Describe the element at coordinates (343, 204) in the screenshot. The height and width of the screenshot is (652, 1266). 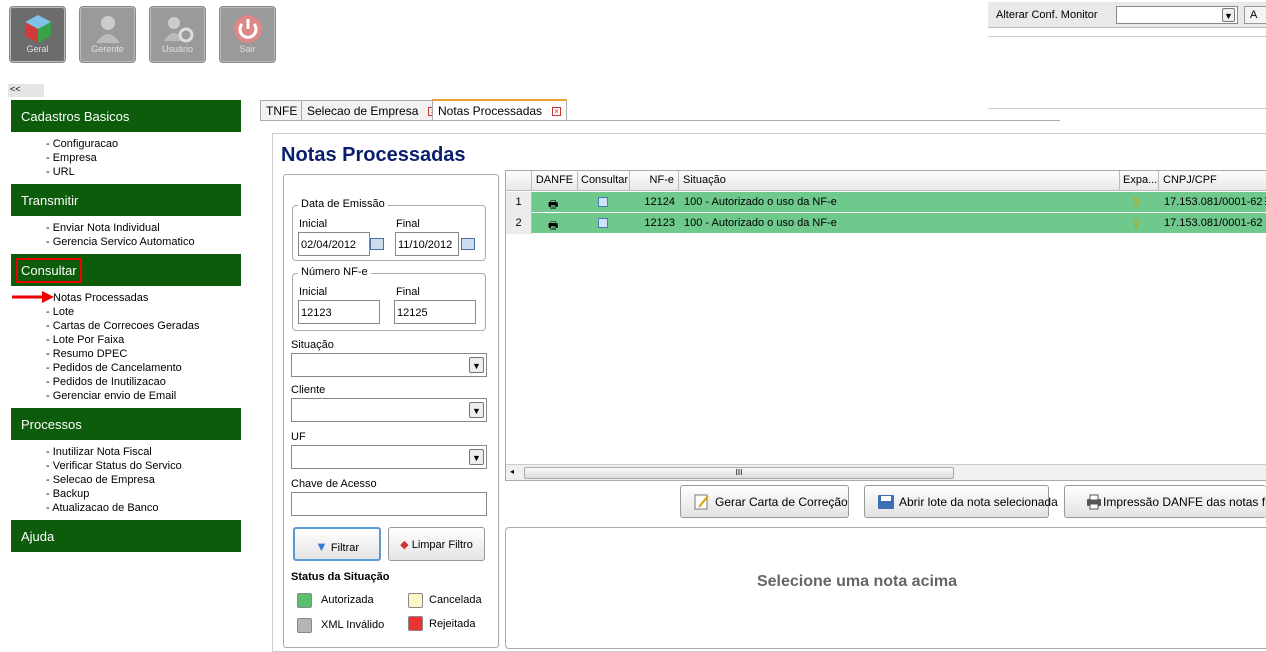
I see `date-legend: Data de Emissão` at that location.